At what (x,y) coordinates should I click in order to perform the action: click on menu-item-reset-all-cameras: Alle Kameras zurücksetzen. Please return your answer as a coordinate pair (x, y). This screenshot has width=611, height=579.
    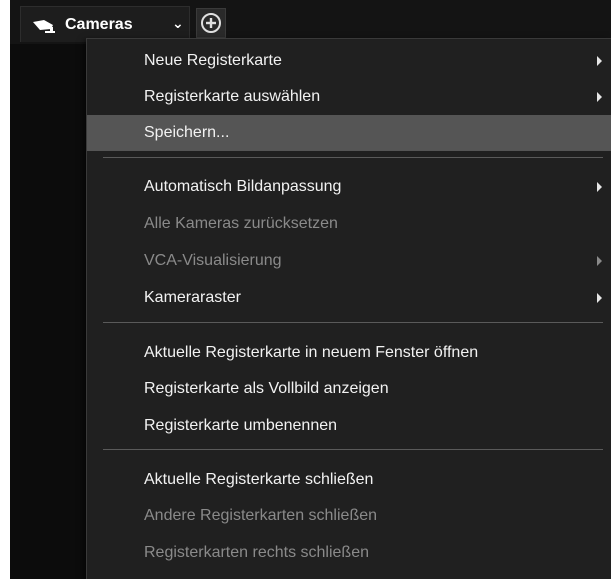
    Looking at the image, I should click on (349, 224).